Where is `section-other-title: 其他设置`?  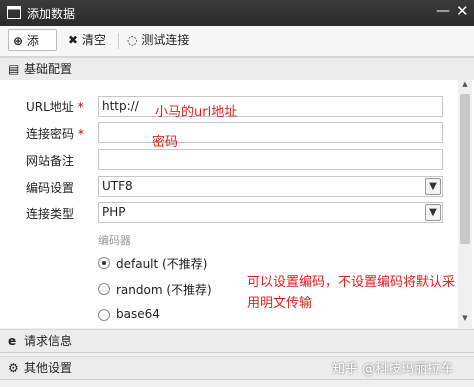 section-other-title: 其他设置 is located at coordinates (48, 368).